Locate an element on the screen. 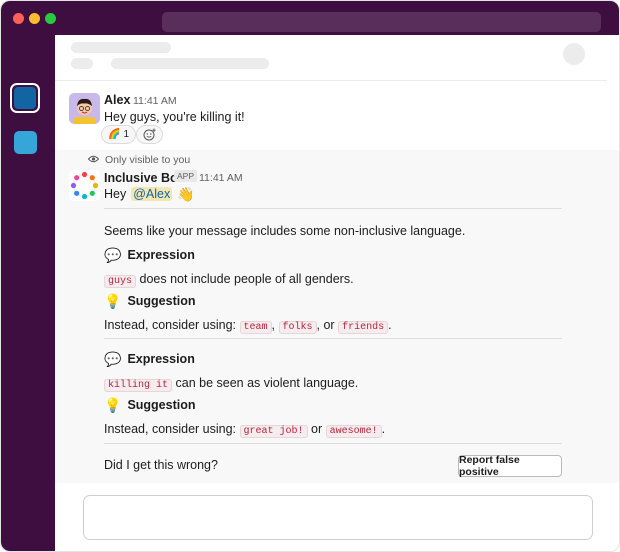  avatar is located at coordinates (84, 108).